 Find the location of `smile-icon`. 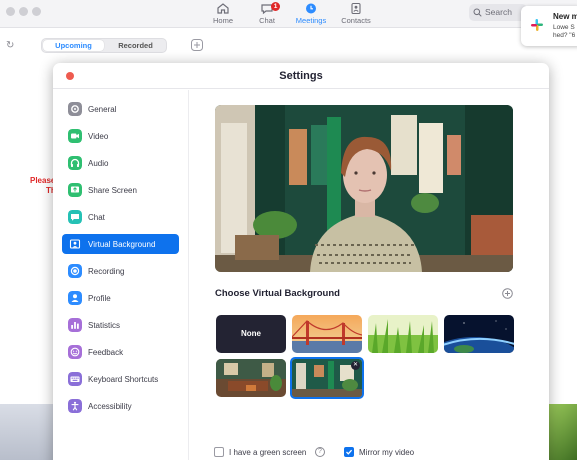

smile-icon is located at coordinates (75, 352).